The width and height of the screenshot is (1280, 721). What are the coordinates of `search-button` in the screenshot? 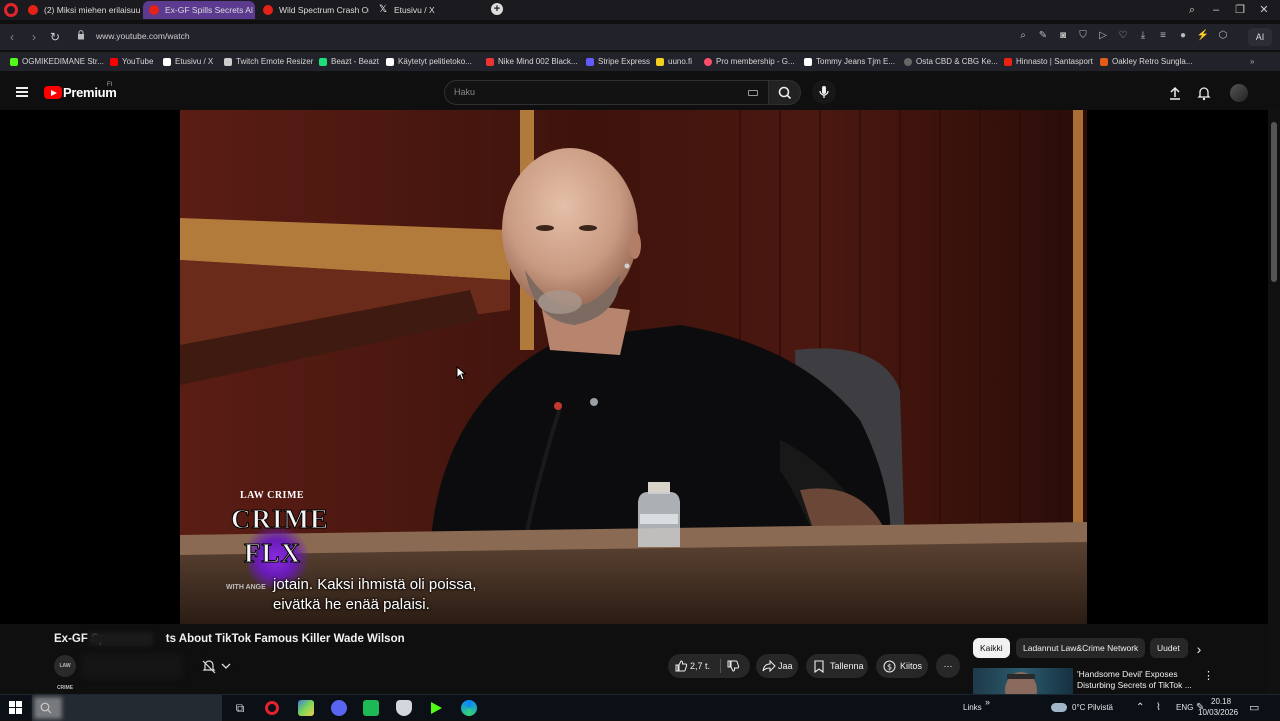 It's located at (784, 92).